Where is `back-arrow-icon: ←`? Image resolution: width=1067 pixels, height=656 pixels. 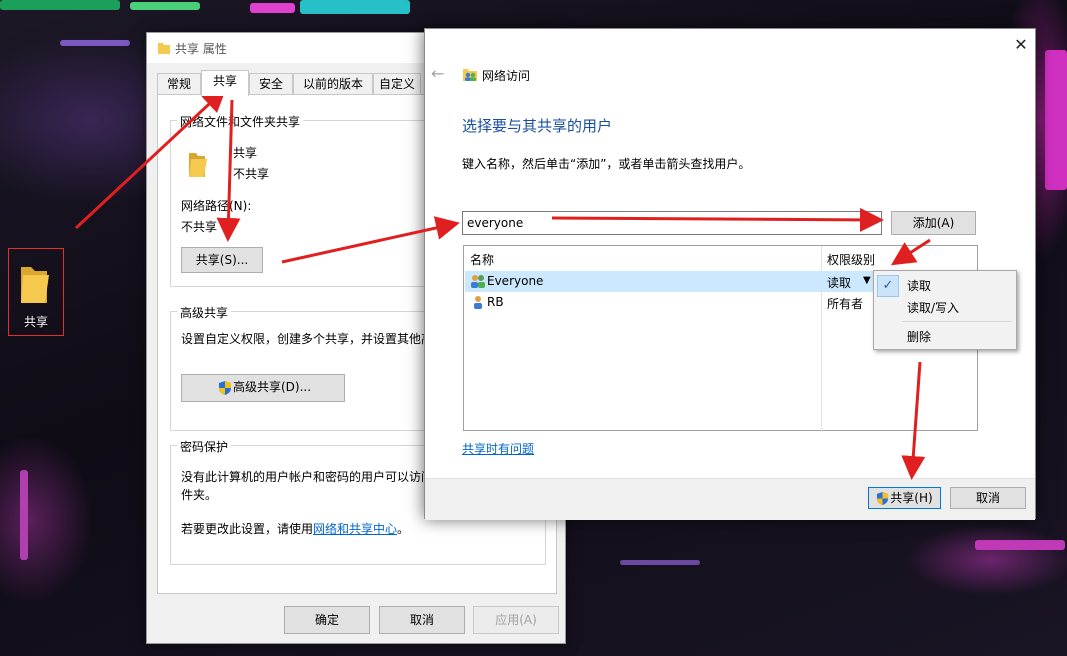
back-arrow-icon: ← is located at coordinates (440, 74).